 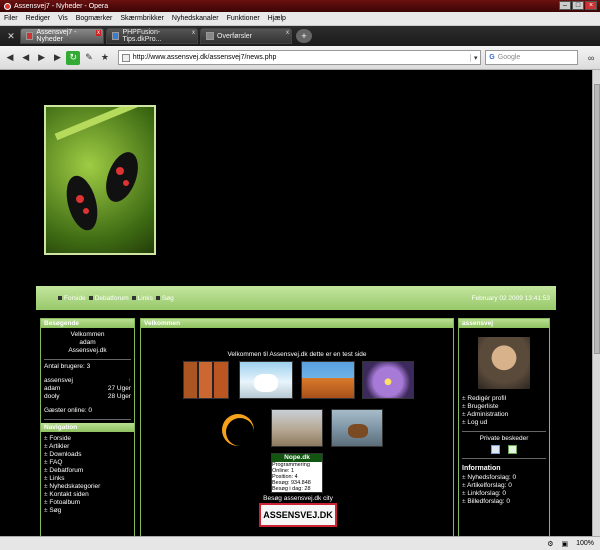 What do you see at coordinates (234, 36) in the screenshot?
I see `tab-label: Overførsler` at bounding box center [234, 36].